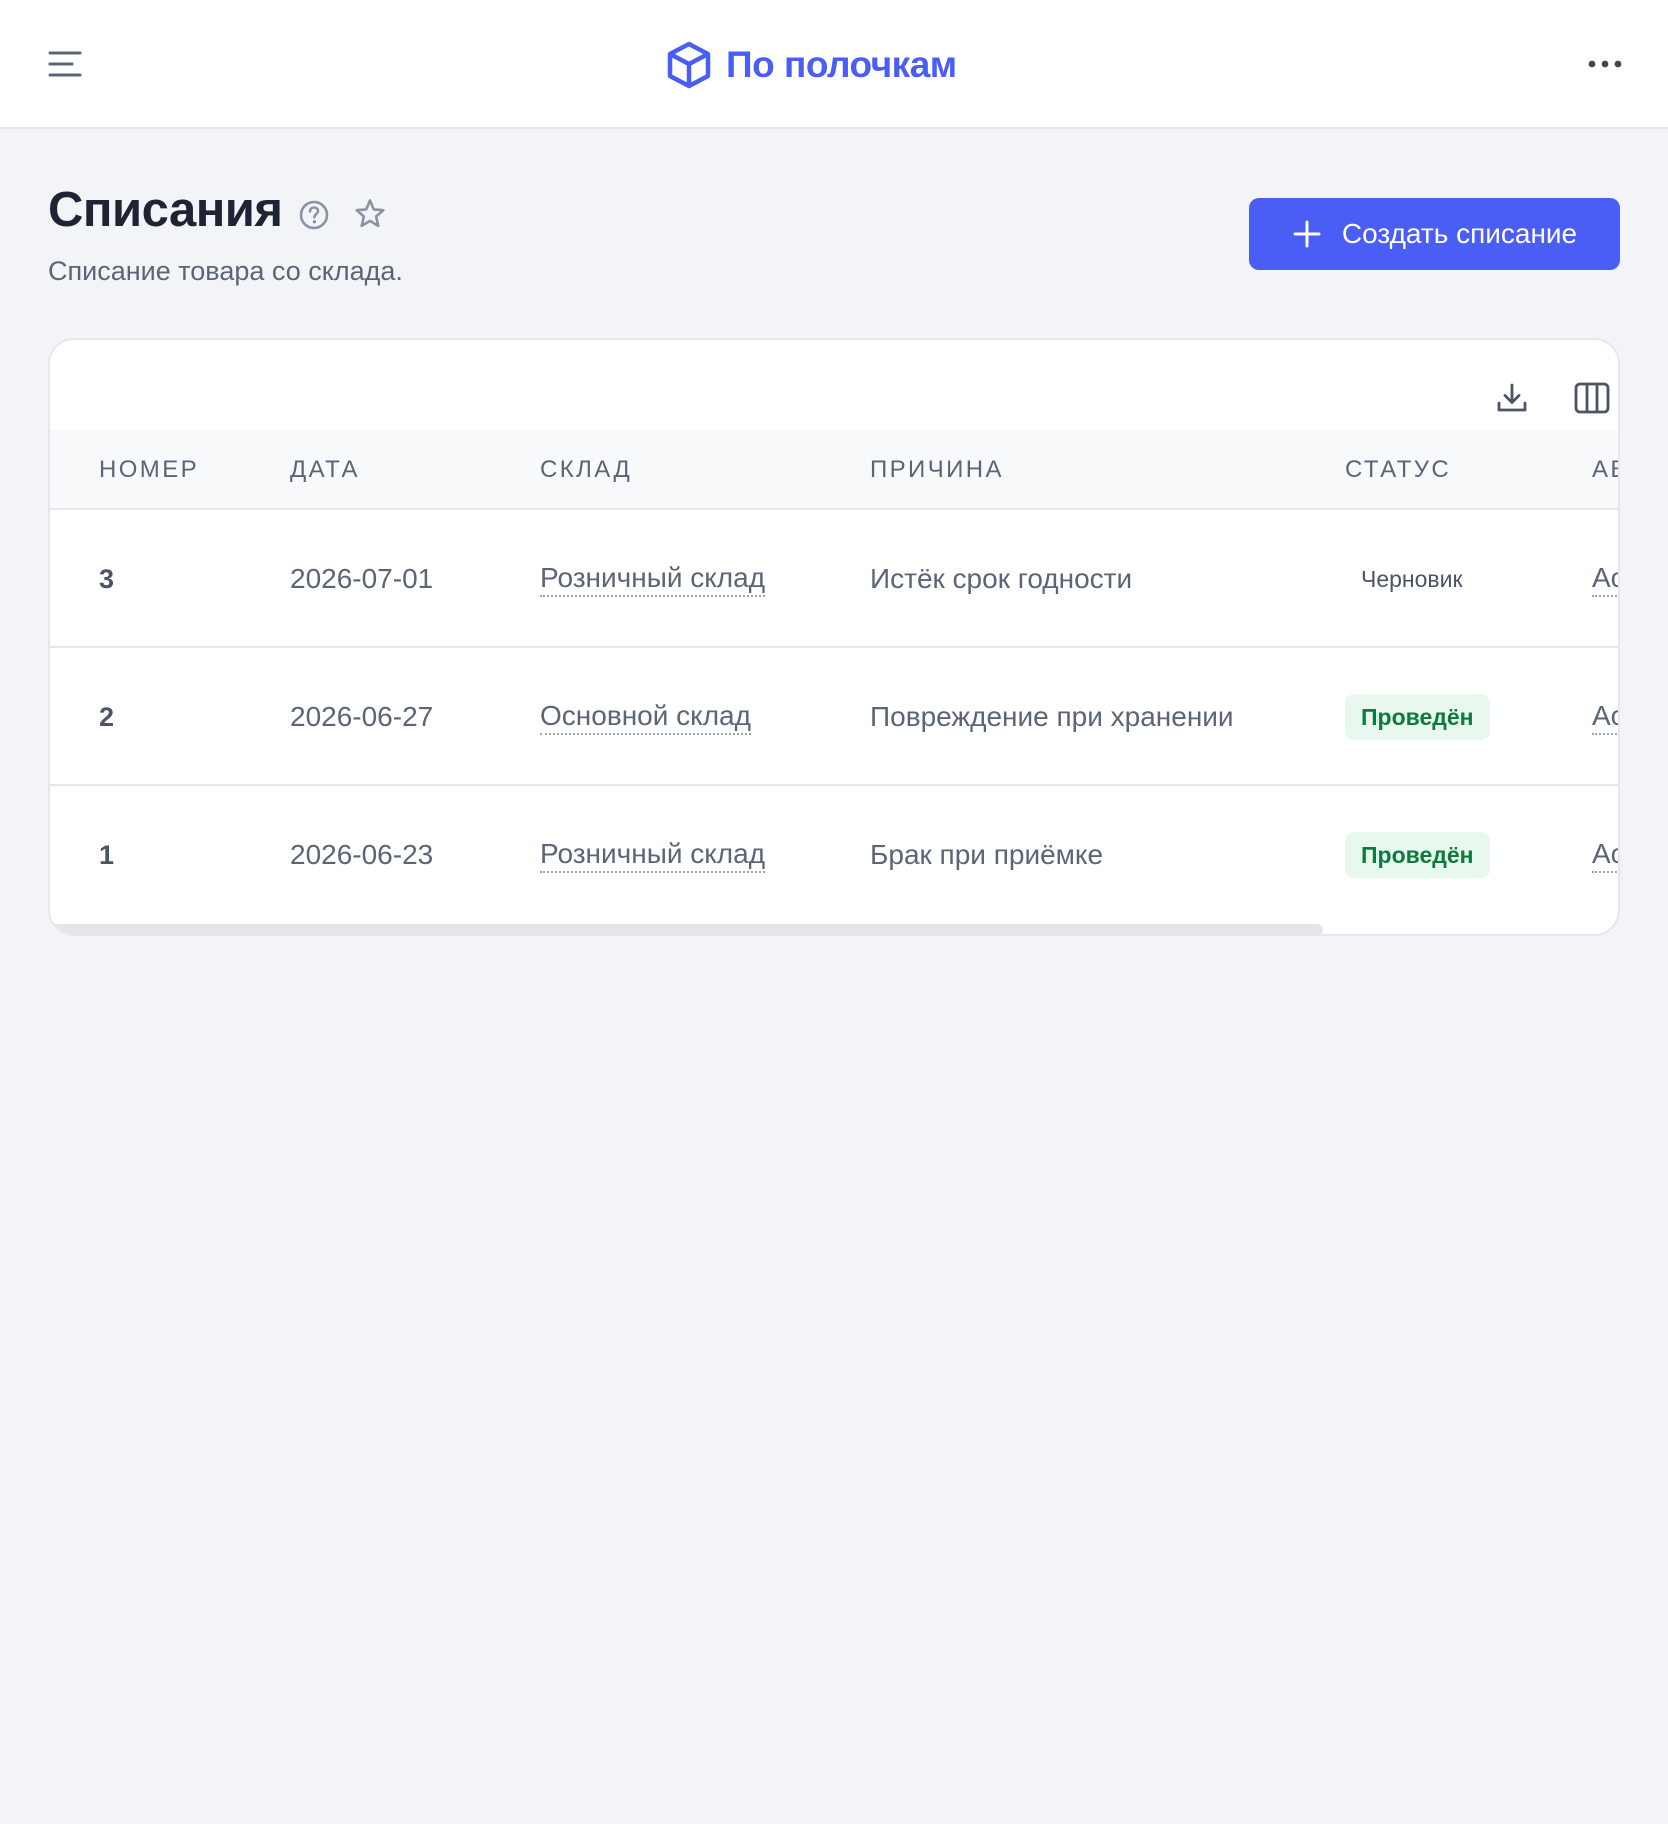  What do you see at coordinates (834, 470) in the screenshot?
I see `table-header: НОМЕР ДАТА СКЛАД ПРИЧИНА СТАТУС АВ` at bounding box center [834, 470].